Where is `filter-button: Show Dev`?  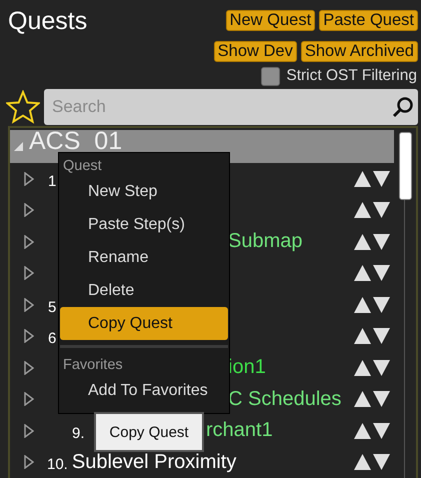 filter-button: Show Dev is located at coordinates (255, 51).